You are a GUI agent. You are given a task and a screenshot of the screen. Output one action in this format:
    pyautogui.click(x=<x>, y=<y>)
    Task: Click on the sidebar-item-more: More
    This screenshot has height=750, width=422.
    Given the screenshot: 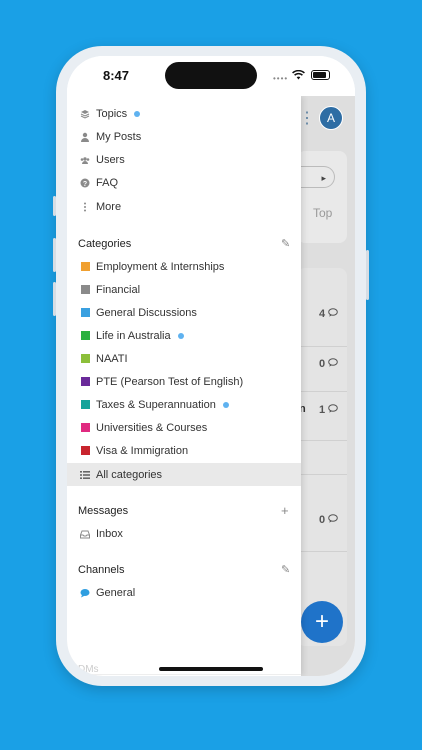 What is the action you would take?
    pyautogui.click(x=184, y=206)
    